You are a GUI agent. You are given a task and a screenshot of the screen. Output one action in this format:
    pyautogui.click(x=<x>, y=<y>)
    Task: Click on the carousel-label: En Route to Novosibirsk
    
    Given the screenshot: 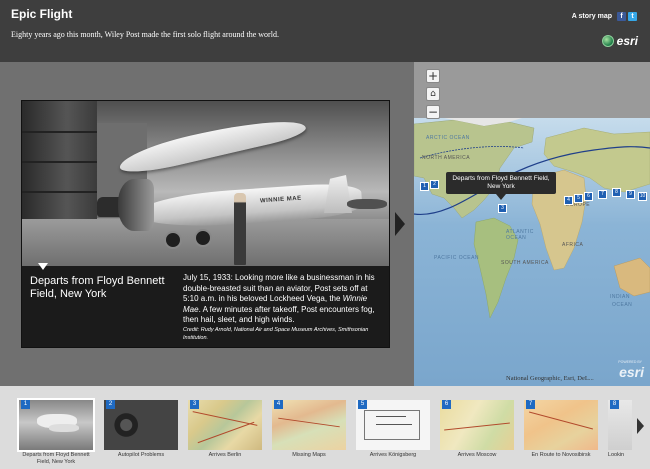 What is the action you would take?
    pyautogui.click(x=561, y=455)
    